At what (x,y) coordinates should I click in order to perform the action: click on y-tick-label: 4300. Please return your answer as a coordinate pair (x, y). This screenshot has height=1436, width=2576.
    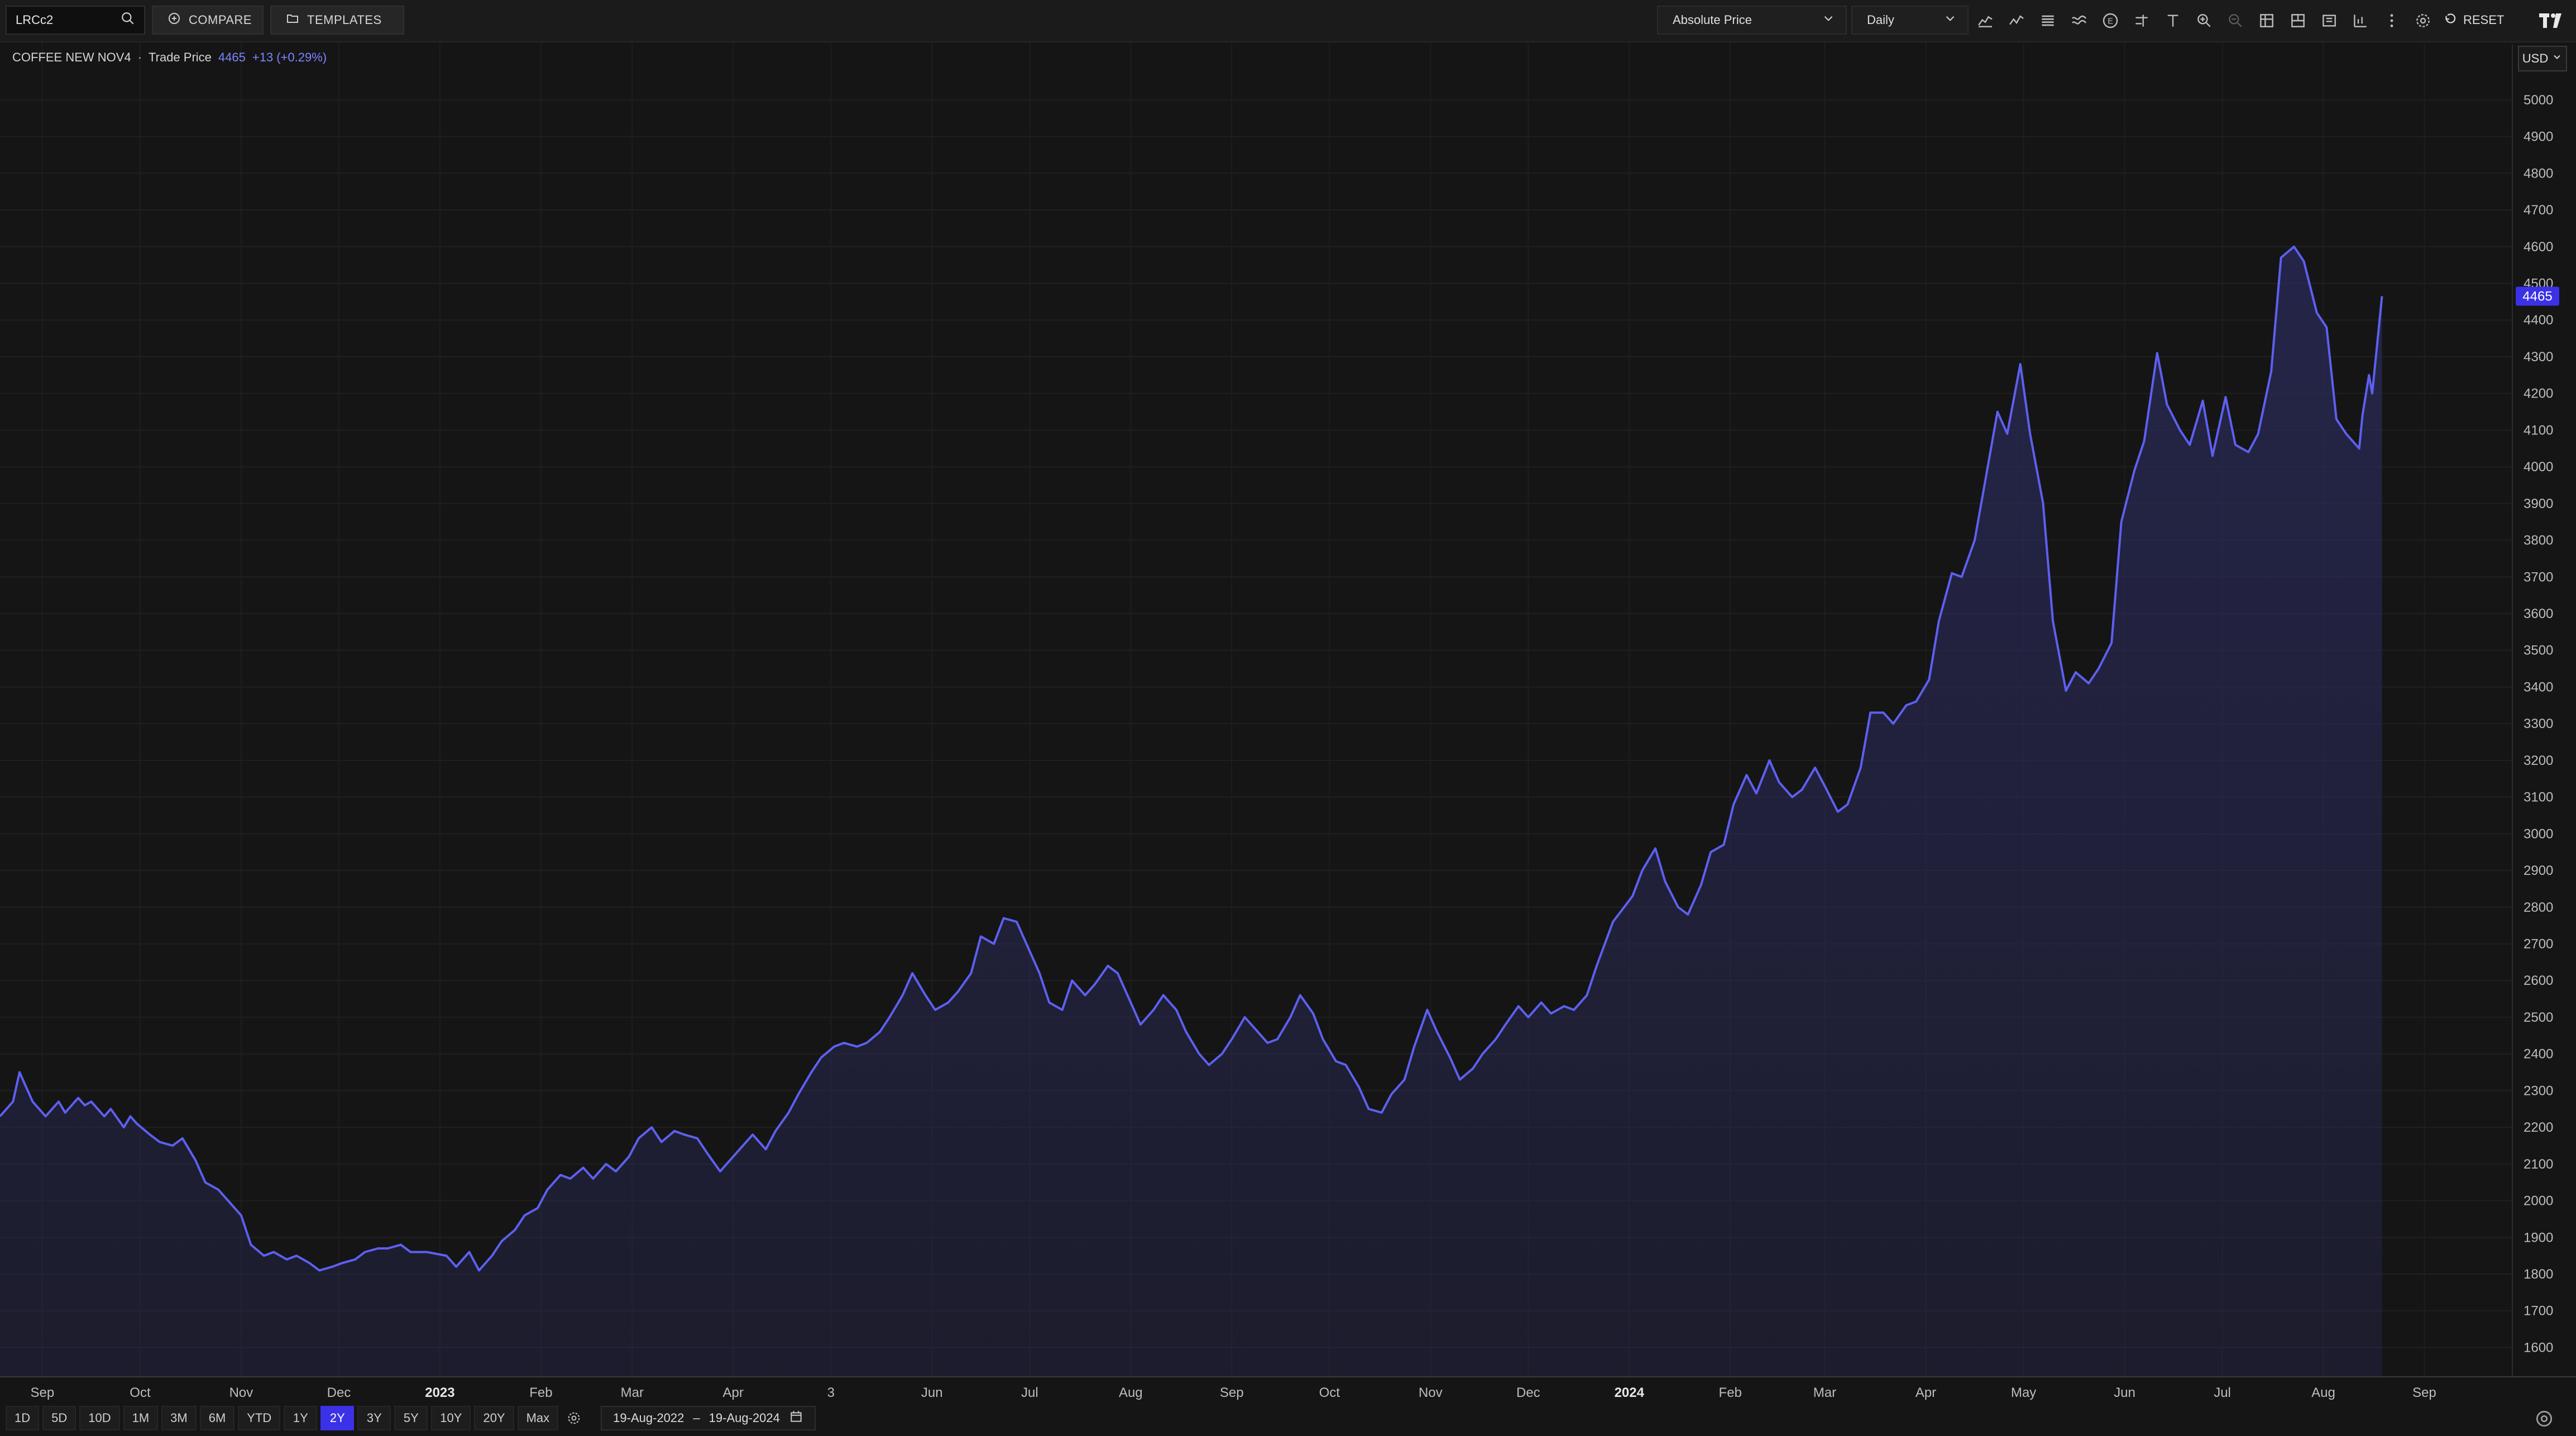
    Looking at the image, I should click on (2538, 357).